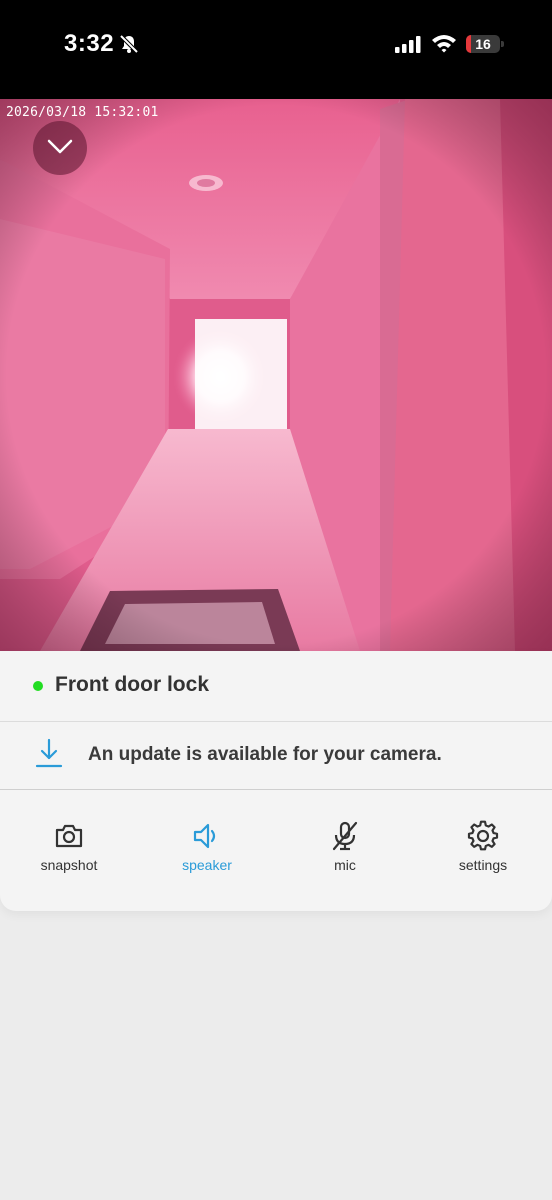 This screenshot has height=1200, width=552. I want to click on speaker-label: speaker, so click(207, 865).